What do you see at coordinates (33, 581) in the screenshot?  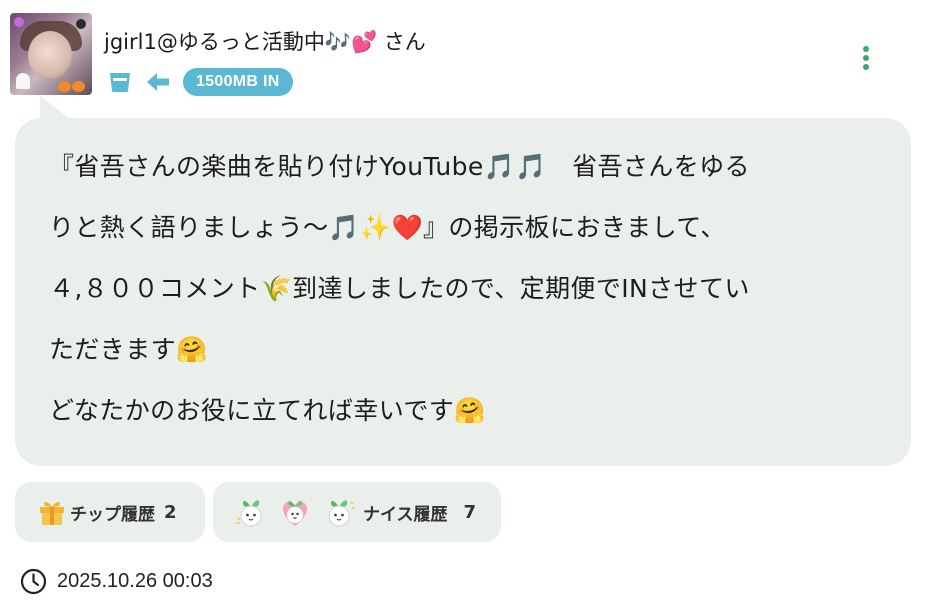 I see `clock-icon` at bounding box center [33, 581].